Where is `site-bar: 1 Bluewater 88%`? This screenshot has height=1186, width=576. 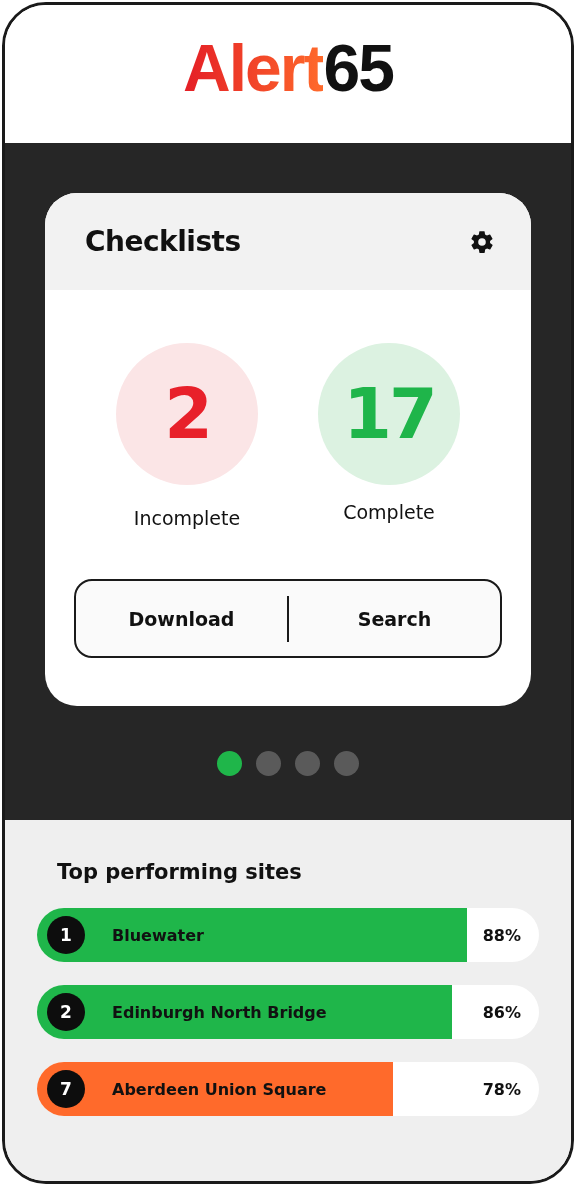 site-bar: 1 Bluewater 88% is located at coordinates (288, 935).